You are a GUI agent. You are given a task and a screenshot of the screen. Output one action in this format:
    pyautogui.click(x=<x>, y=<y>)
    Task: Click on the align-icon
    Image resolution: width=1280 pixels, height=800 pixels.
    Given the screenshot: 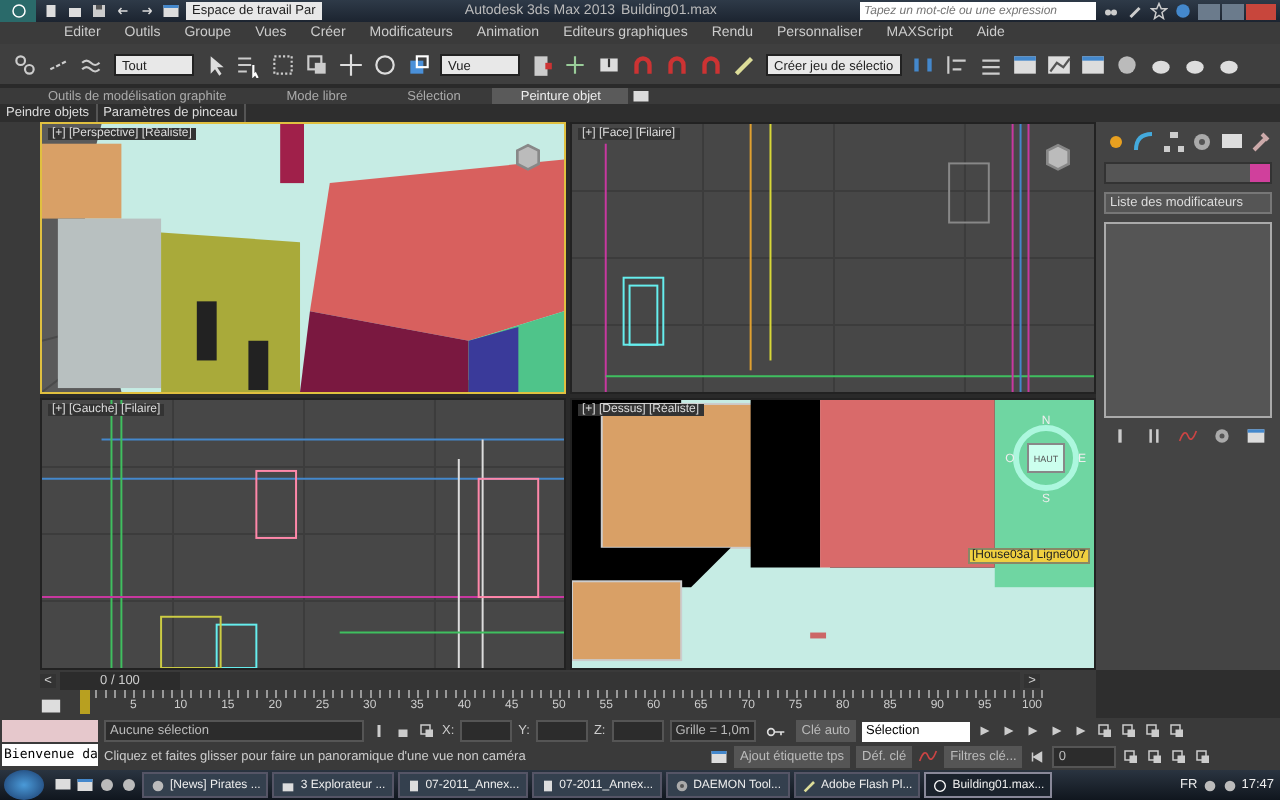 What is the action you would take?
    pyautogui.click(x=956, y=64)
    